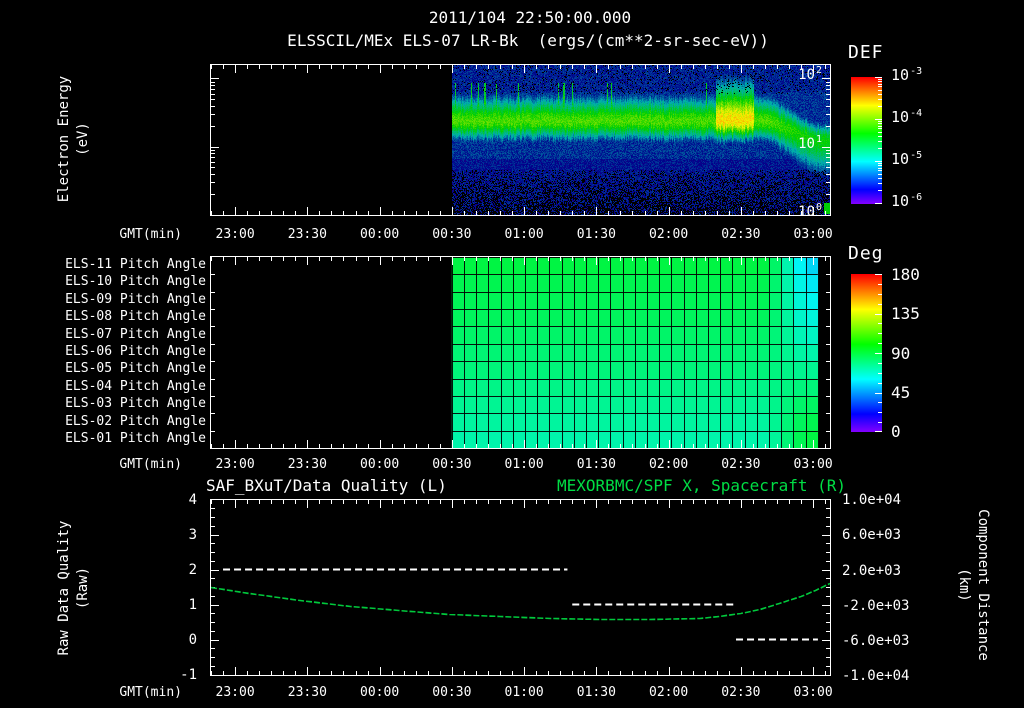 Image resolution: width=1024 pixels, height=708 pixels. I want to click on def-colorbar-tick: 10-5, so click(907, 159).